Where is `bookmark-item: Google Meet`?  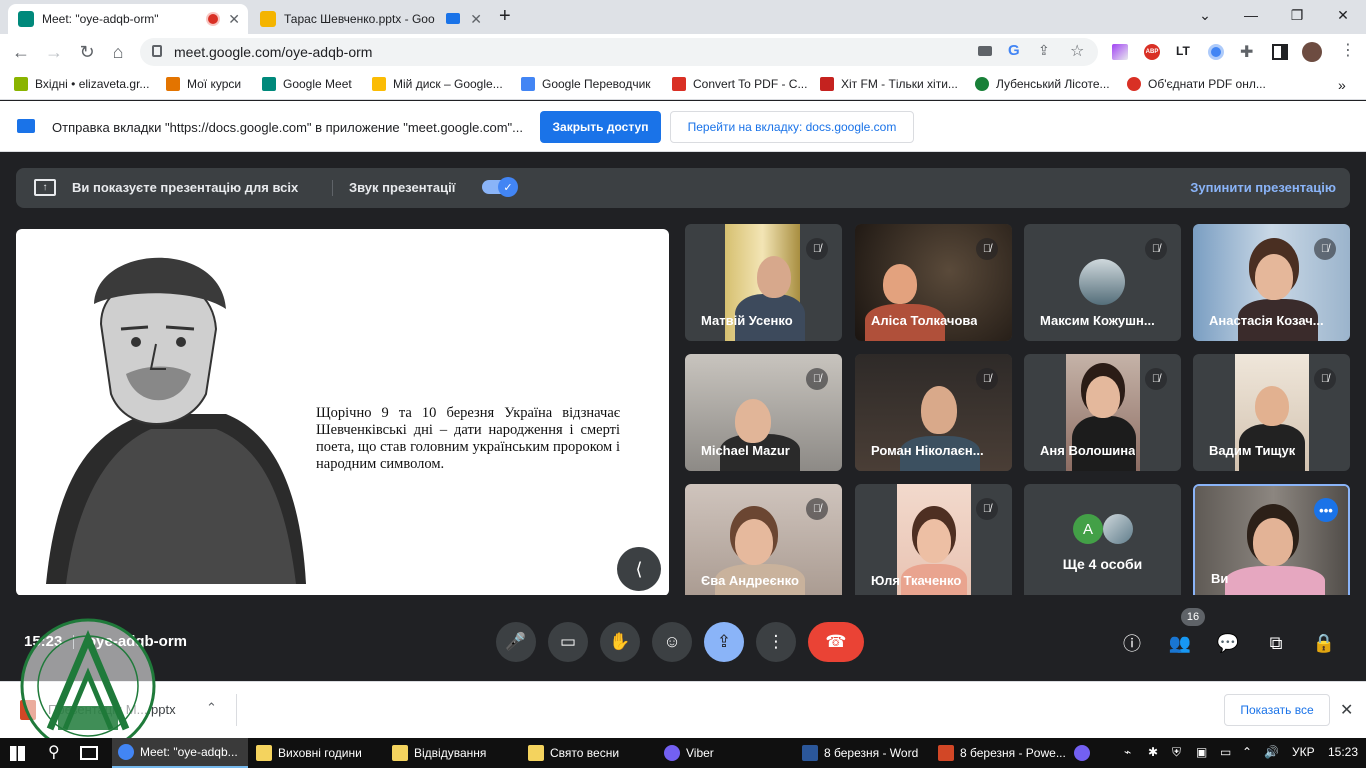
bookmark-item: Google Meet is located at coordinates (307, 84).